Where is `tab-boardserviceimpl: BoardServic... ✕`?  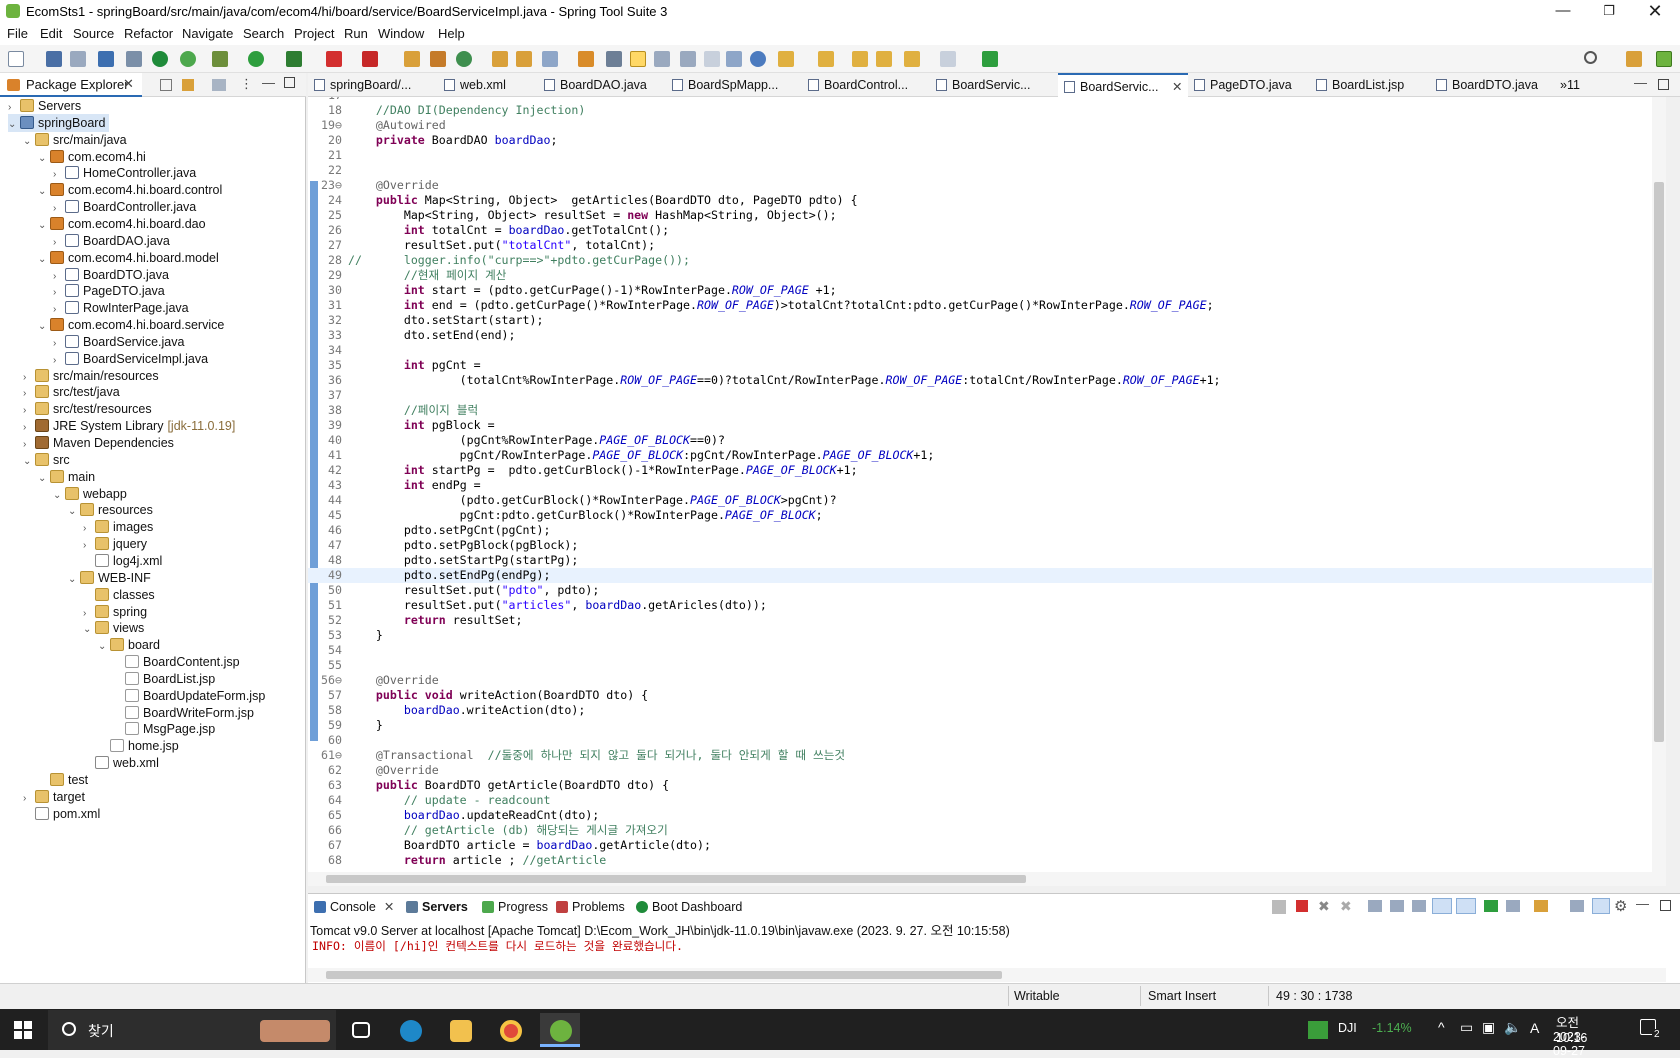 tab-boardserviceimpl: BoardServic... ✕ is located at coordinates (1123, 85).